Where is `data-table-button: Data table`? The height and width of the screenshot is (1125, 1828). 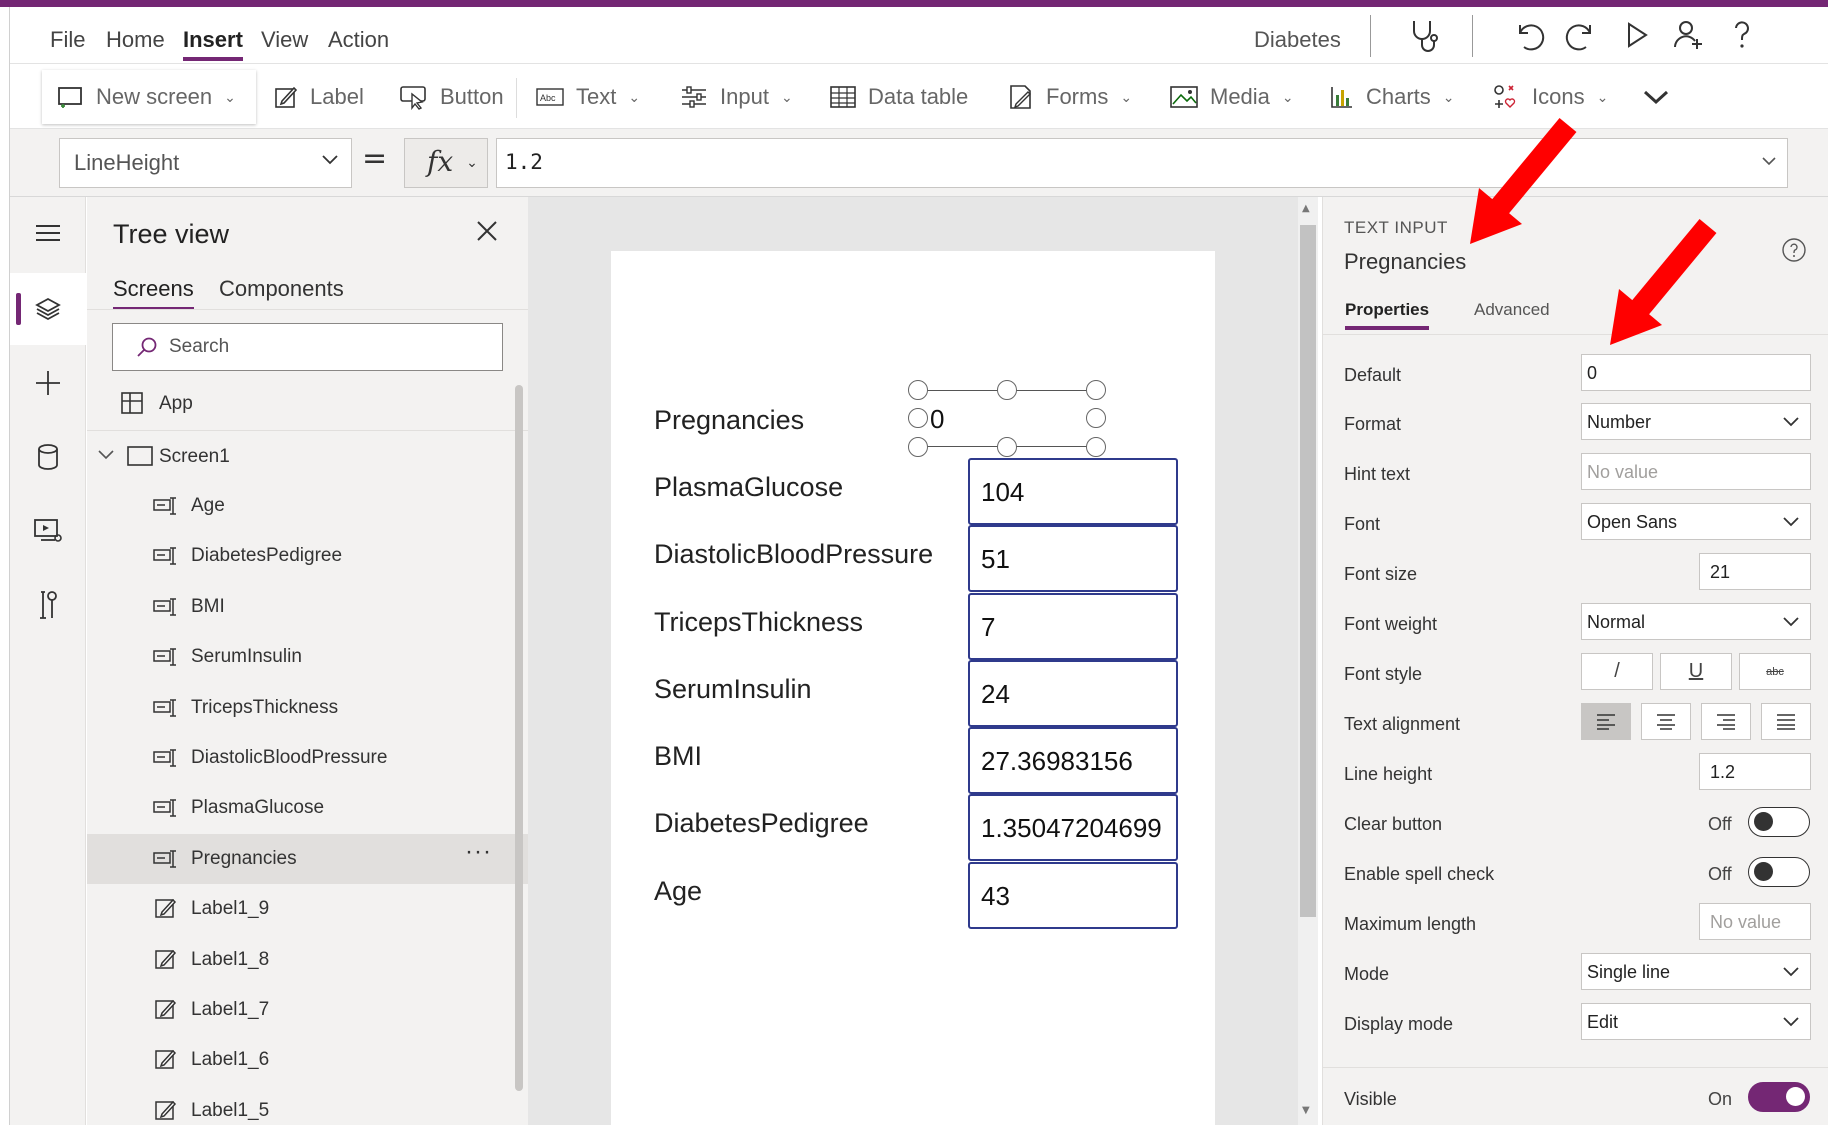 data-table-button: Data table is located at coordinates (899, 97).